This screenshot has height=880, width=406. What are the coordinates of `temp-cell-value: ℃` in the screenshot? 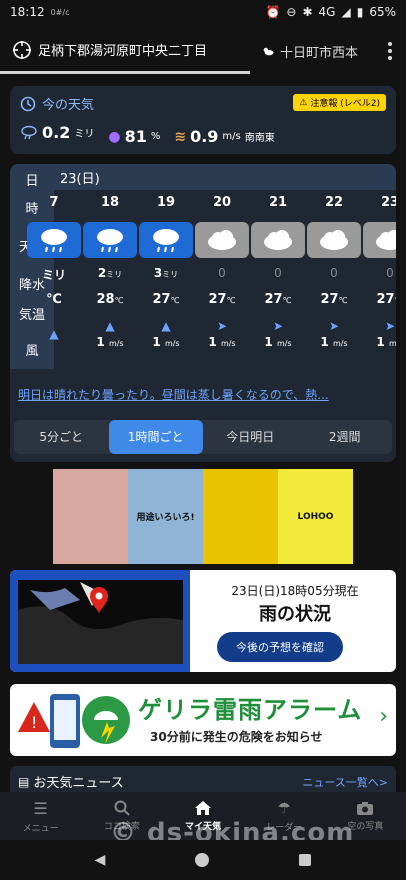 It's located at (54, 299).